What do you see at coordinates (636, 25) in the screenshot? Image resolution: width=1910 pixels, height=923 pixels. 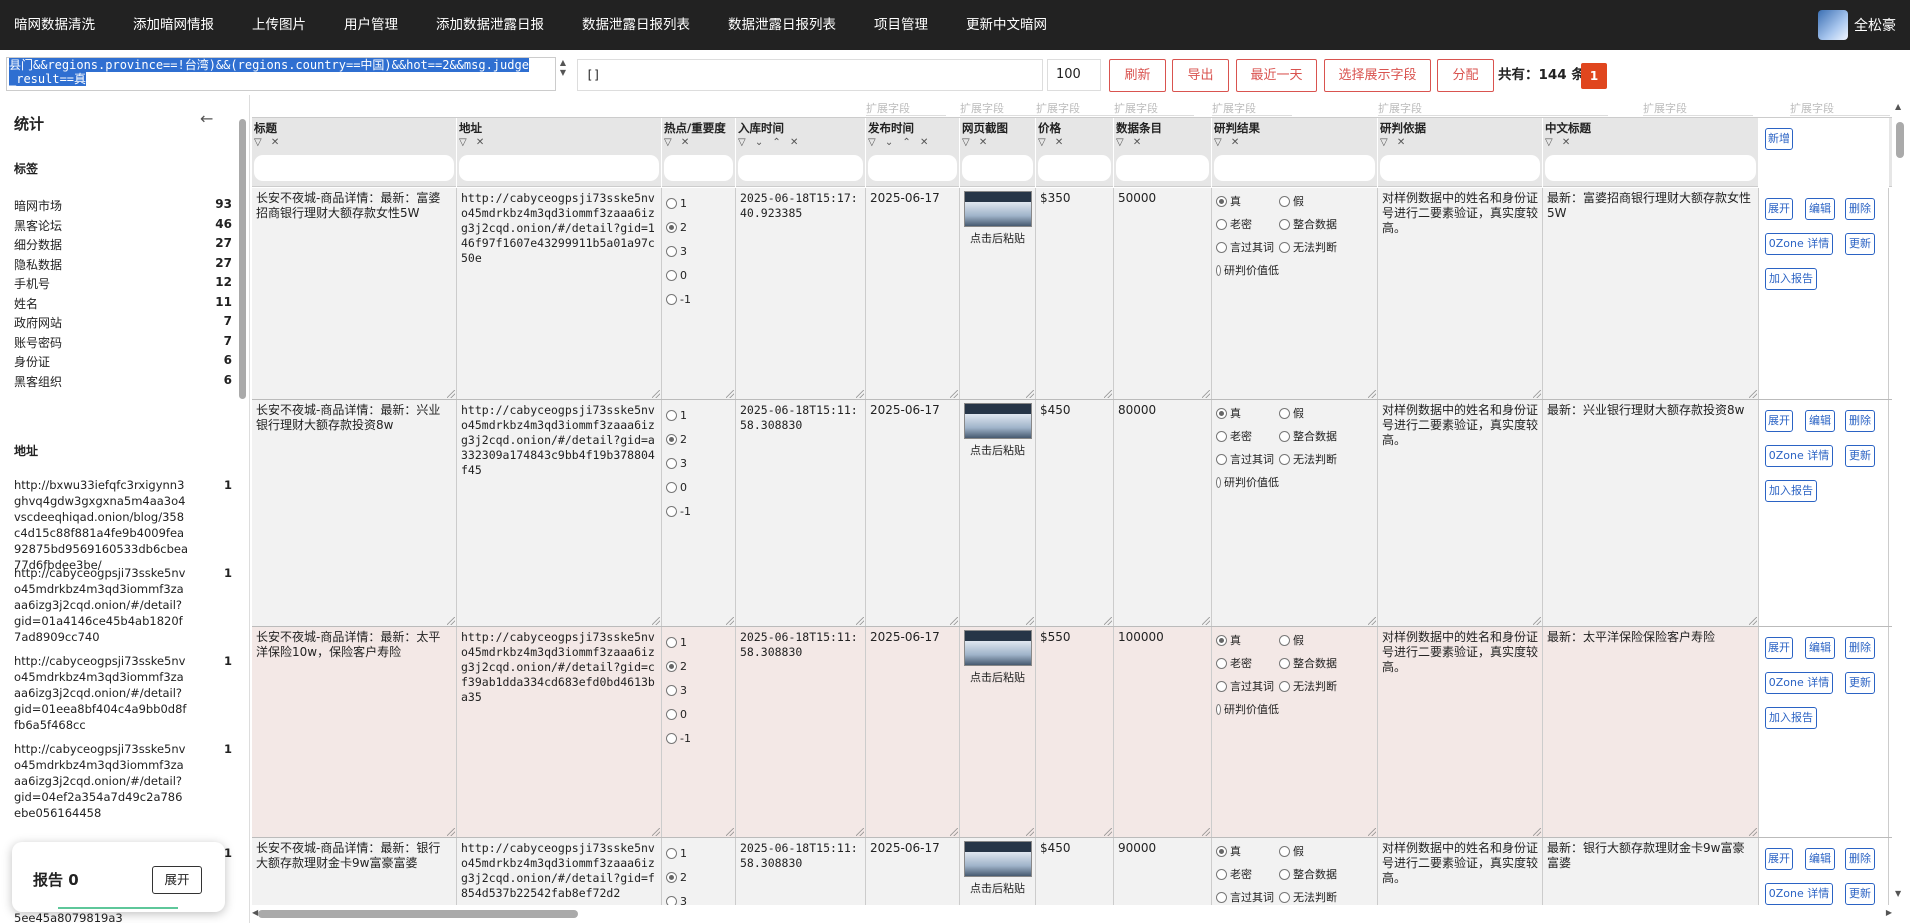 I see `nav-leak-report-list: 数据泄露日报列表` at bounding box center [636, 25].